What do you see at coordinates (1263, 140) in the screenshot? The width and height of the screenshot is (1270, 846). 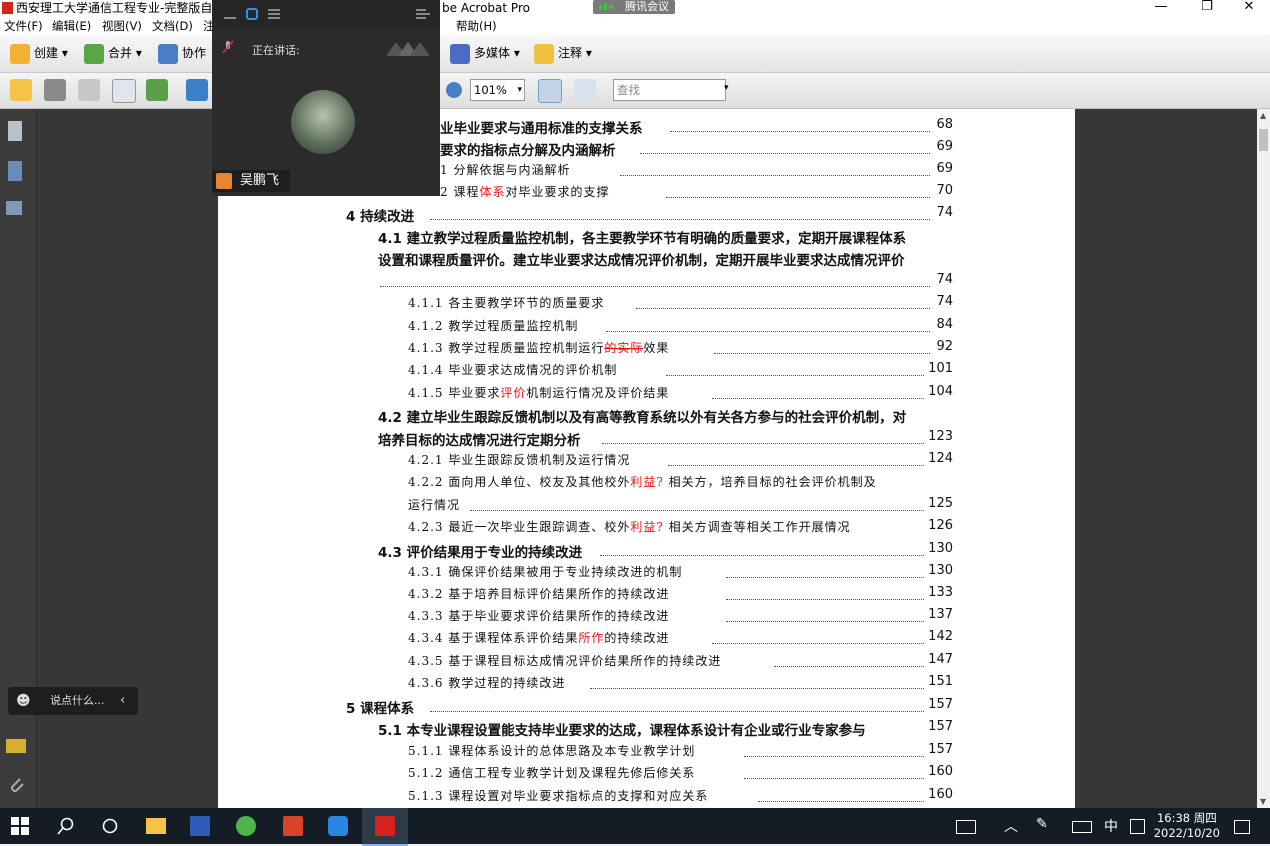 I see `scroll-thumb` at bounding box center [1263, 140].